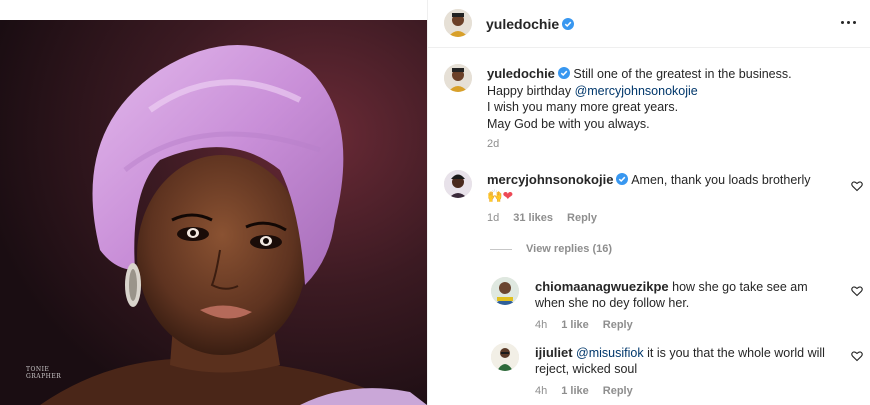 Image resolution: width=870 pixels, height=405 pixels. What do you see at coordinates (554, 352) in the screenshot?
I see `reply-username: ijiuliet` at bounding box center [554, 352].